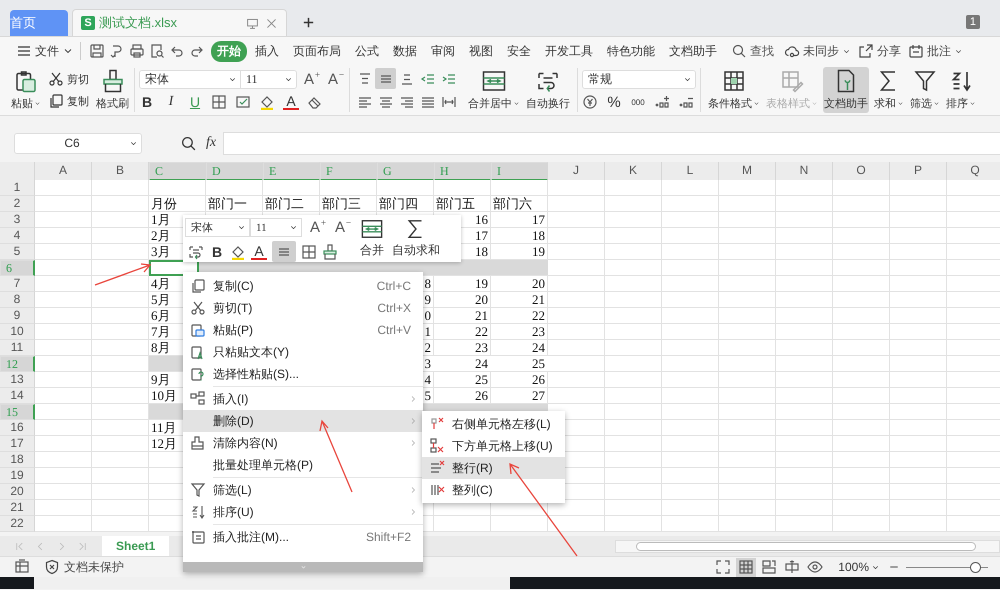 The height and width of the screenshot is (590, 1000). I want to click on cell-style-icon, so click(196, 252).